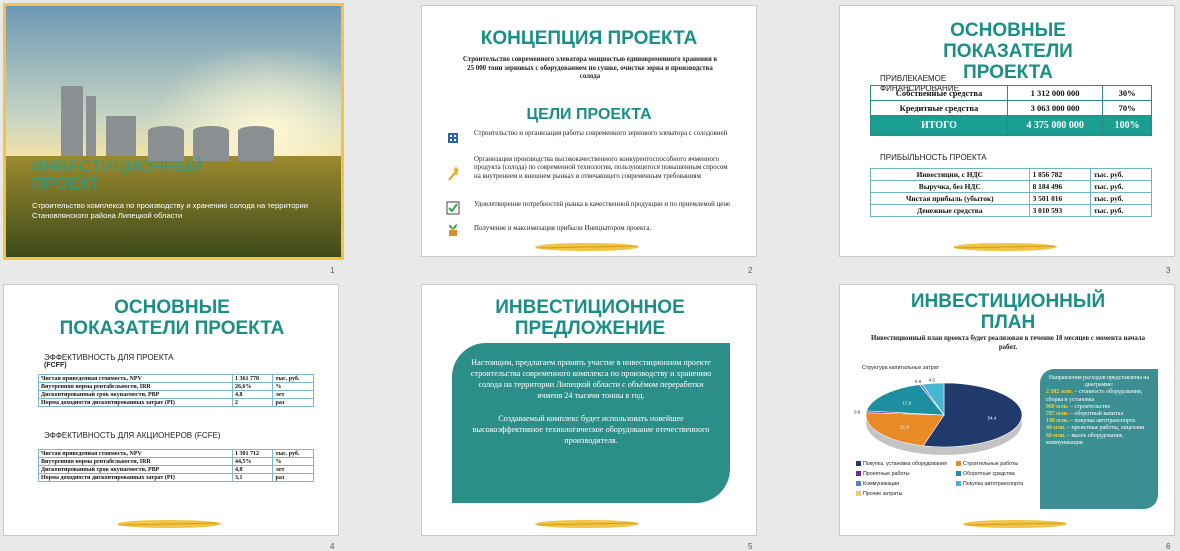 The image size is (1180, 551). What do you see at coordinates (1011, 108) in the screenshot?
I see `table-row: Кредитные средства 3 063 000 000 70%` at bounding box center [1011, 108].